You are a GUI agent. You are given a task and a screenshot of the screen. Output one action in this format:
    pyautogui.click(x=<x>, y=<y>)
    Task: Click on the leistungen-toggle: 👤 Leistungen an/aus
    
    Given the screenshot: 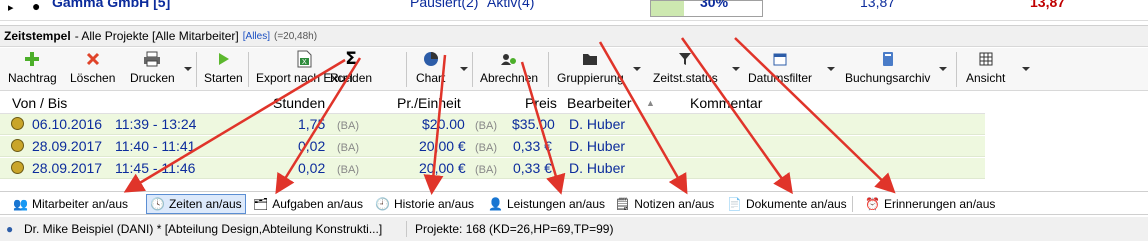 What is the action you would take?
    pyautogui.click(x=546, y=204)
    